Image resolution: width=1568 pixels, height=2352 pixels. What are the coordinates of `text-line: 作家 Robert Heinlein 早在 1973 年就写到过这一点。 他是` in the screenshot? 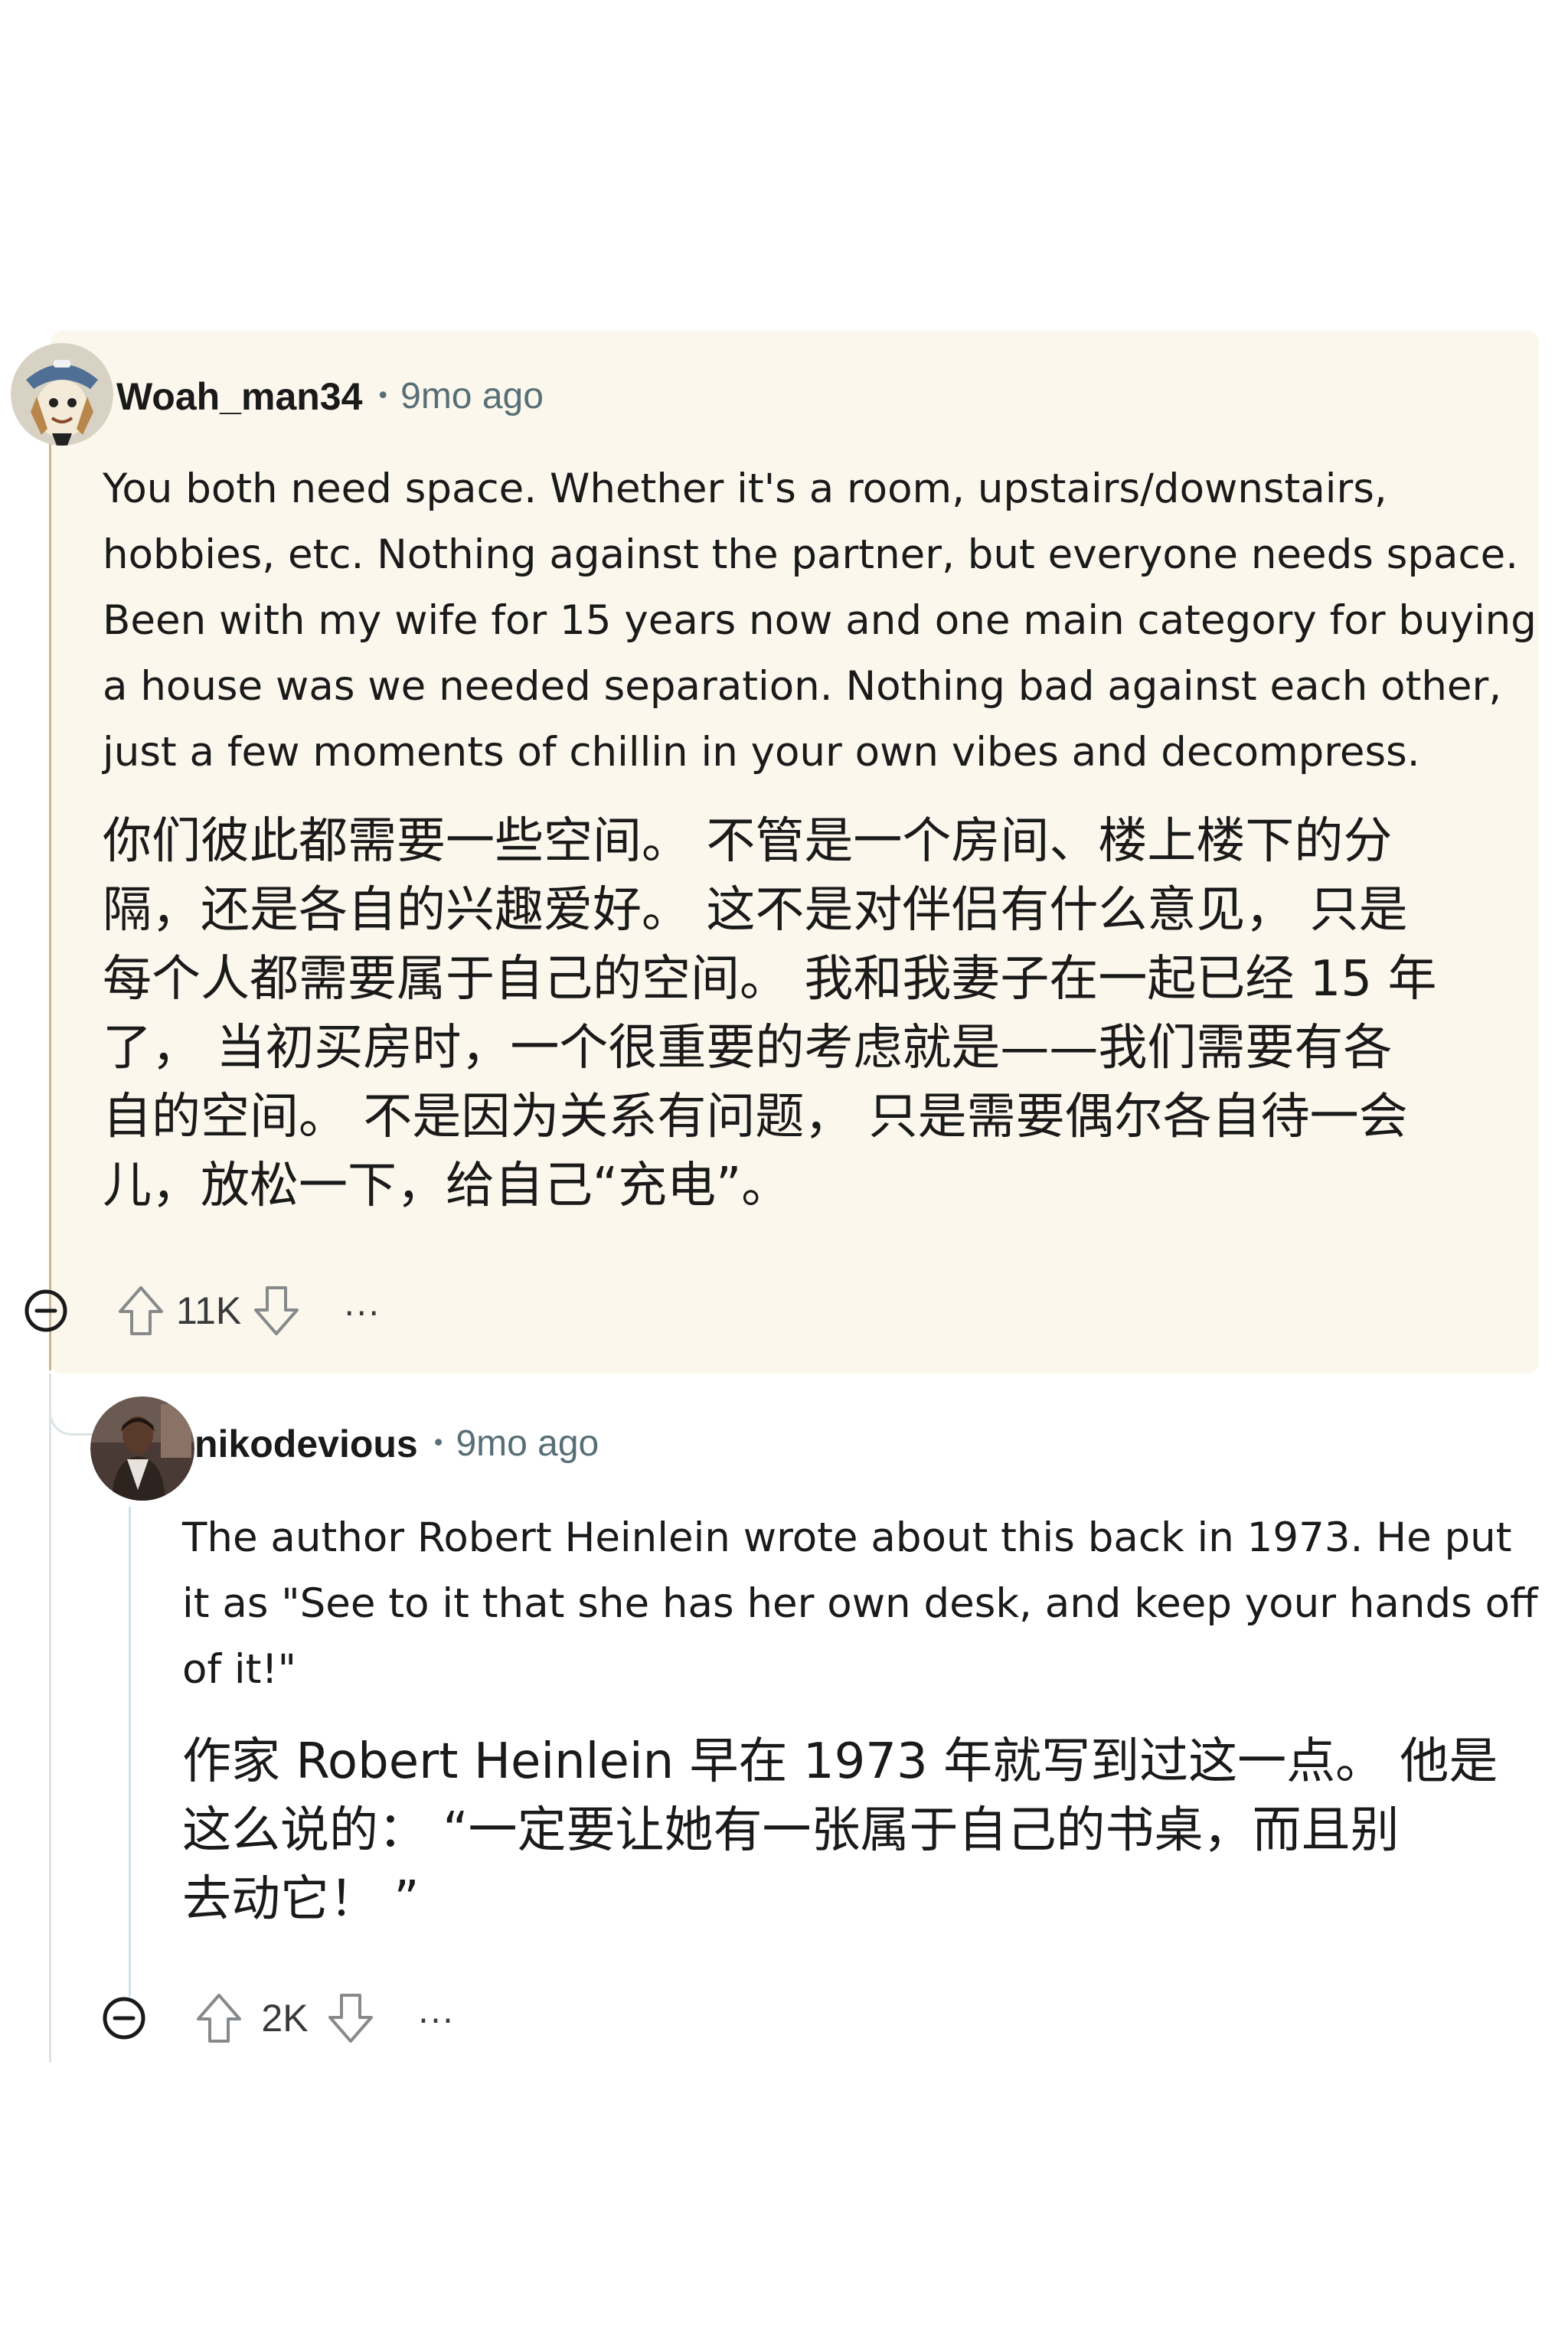 It's located at (840, 1761).